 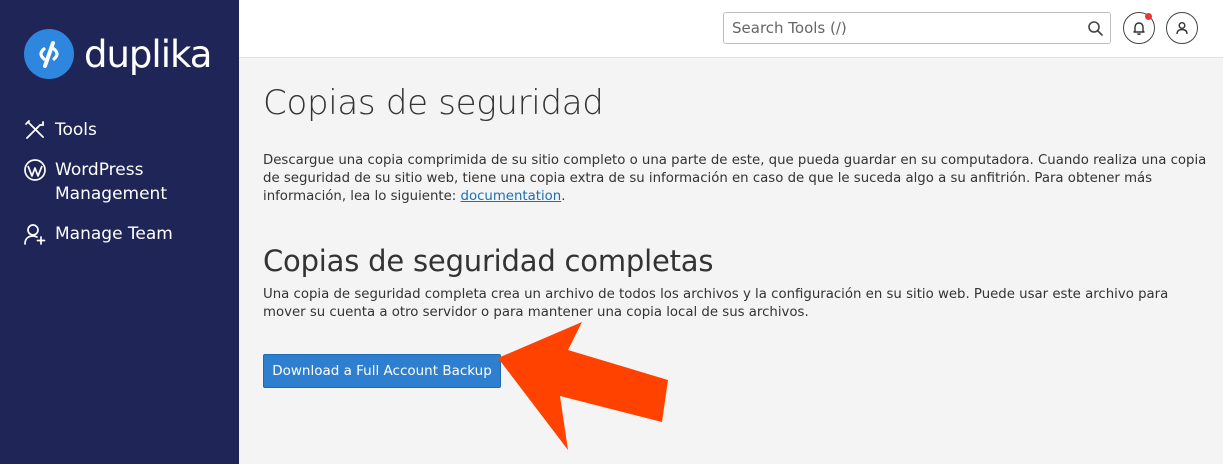 What do you see at coordinates (109, 130) in the screenshot?
I see `sidebar-item-tools: Tools` at bounding box center [109, 130].